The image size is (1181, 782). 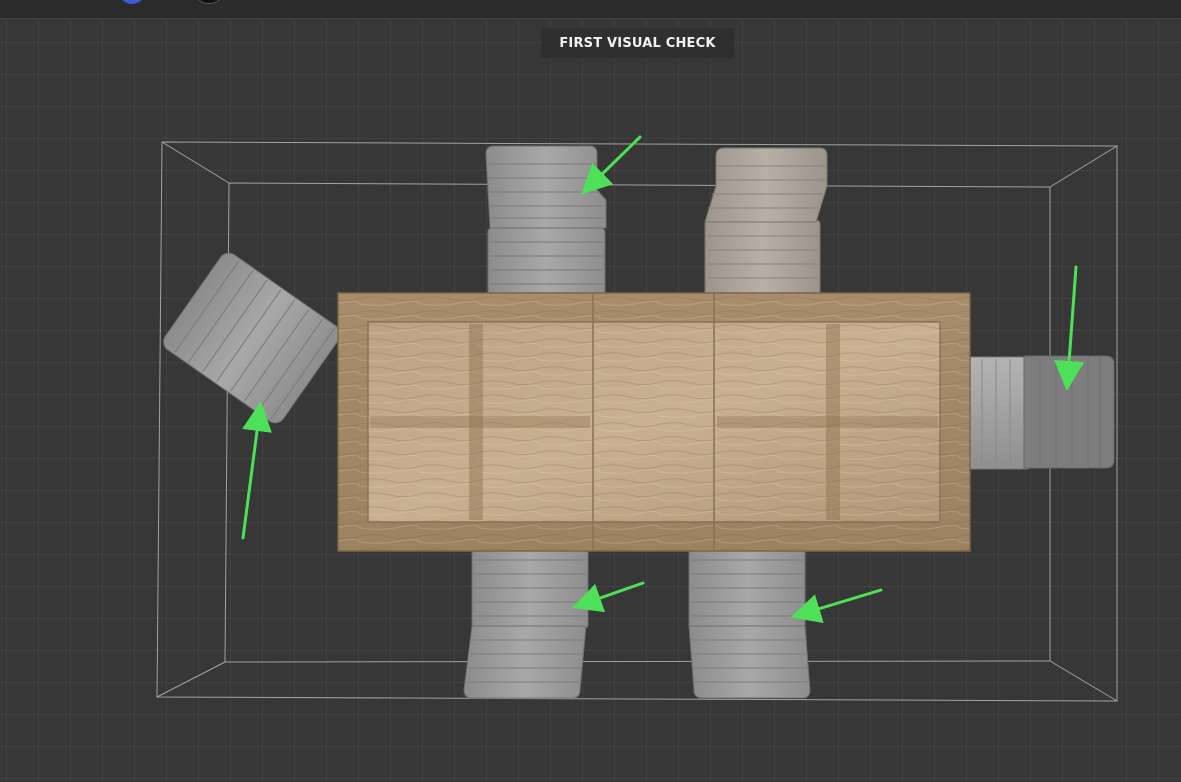 What do you see at coordinates (252, 338) in the screenshot?
I see `chair-left-rotated` at bounding box center [252, 338].